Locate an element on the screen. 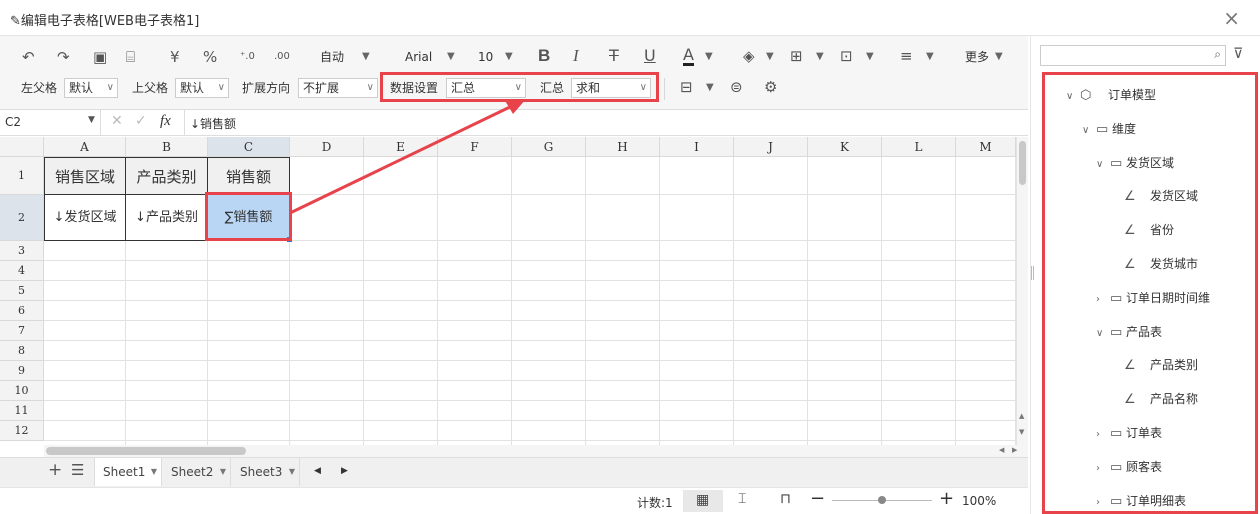 The height and width of the screenshot is (514, 1260). tree-node-label: 产品表 is located at coordinates (1144, 331).